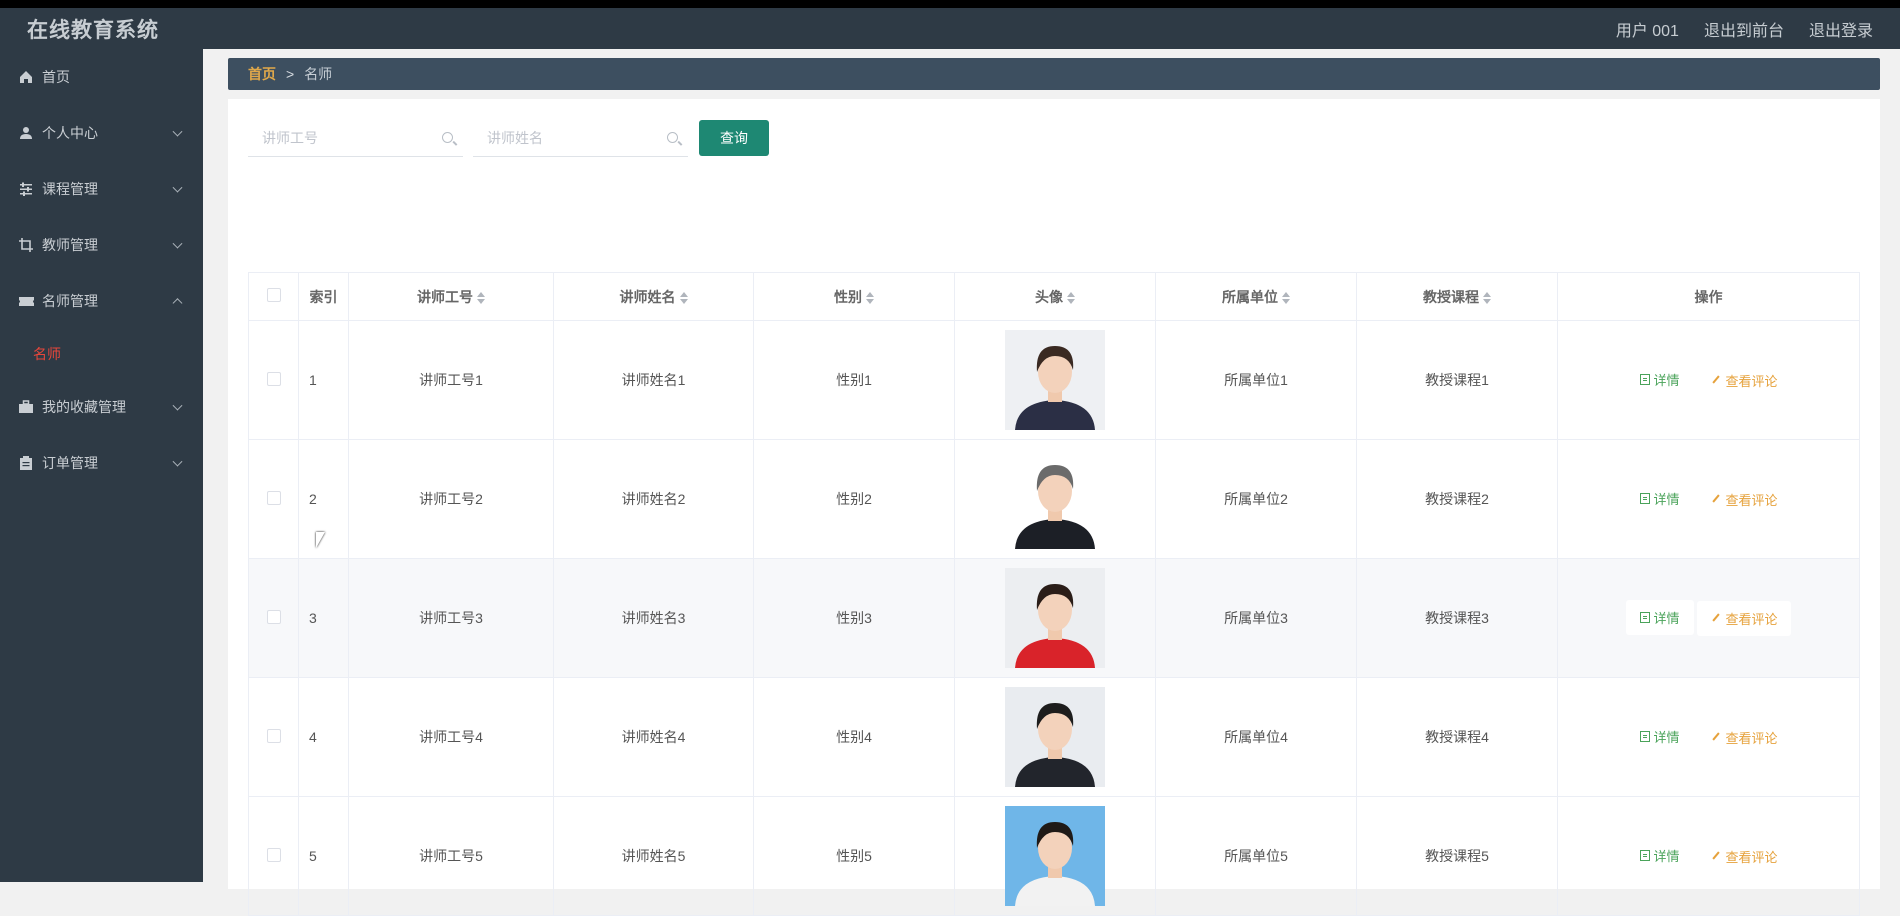 This screenshot has width=1900, height=916. What do you see at coordinates (451, 296) in the screenshot?
I see `header-teacher-id: 讲师工号` at bounding box center [451, 296].